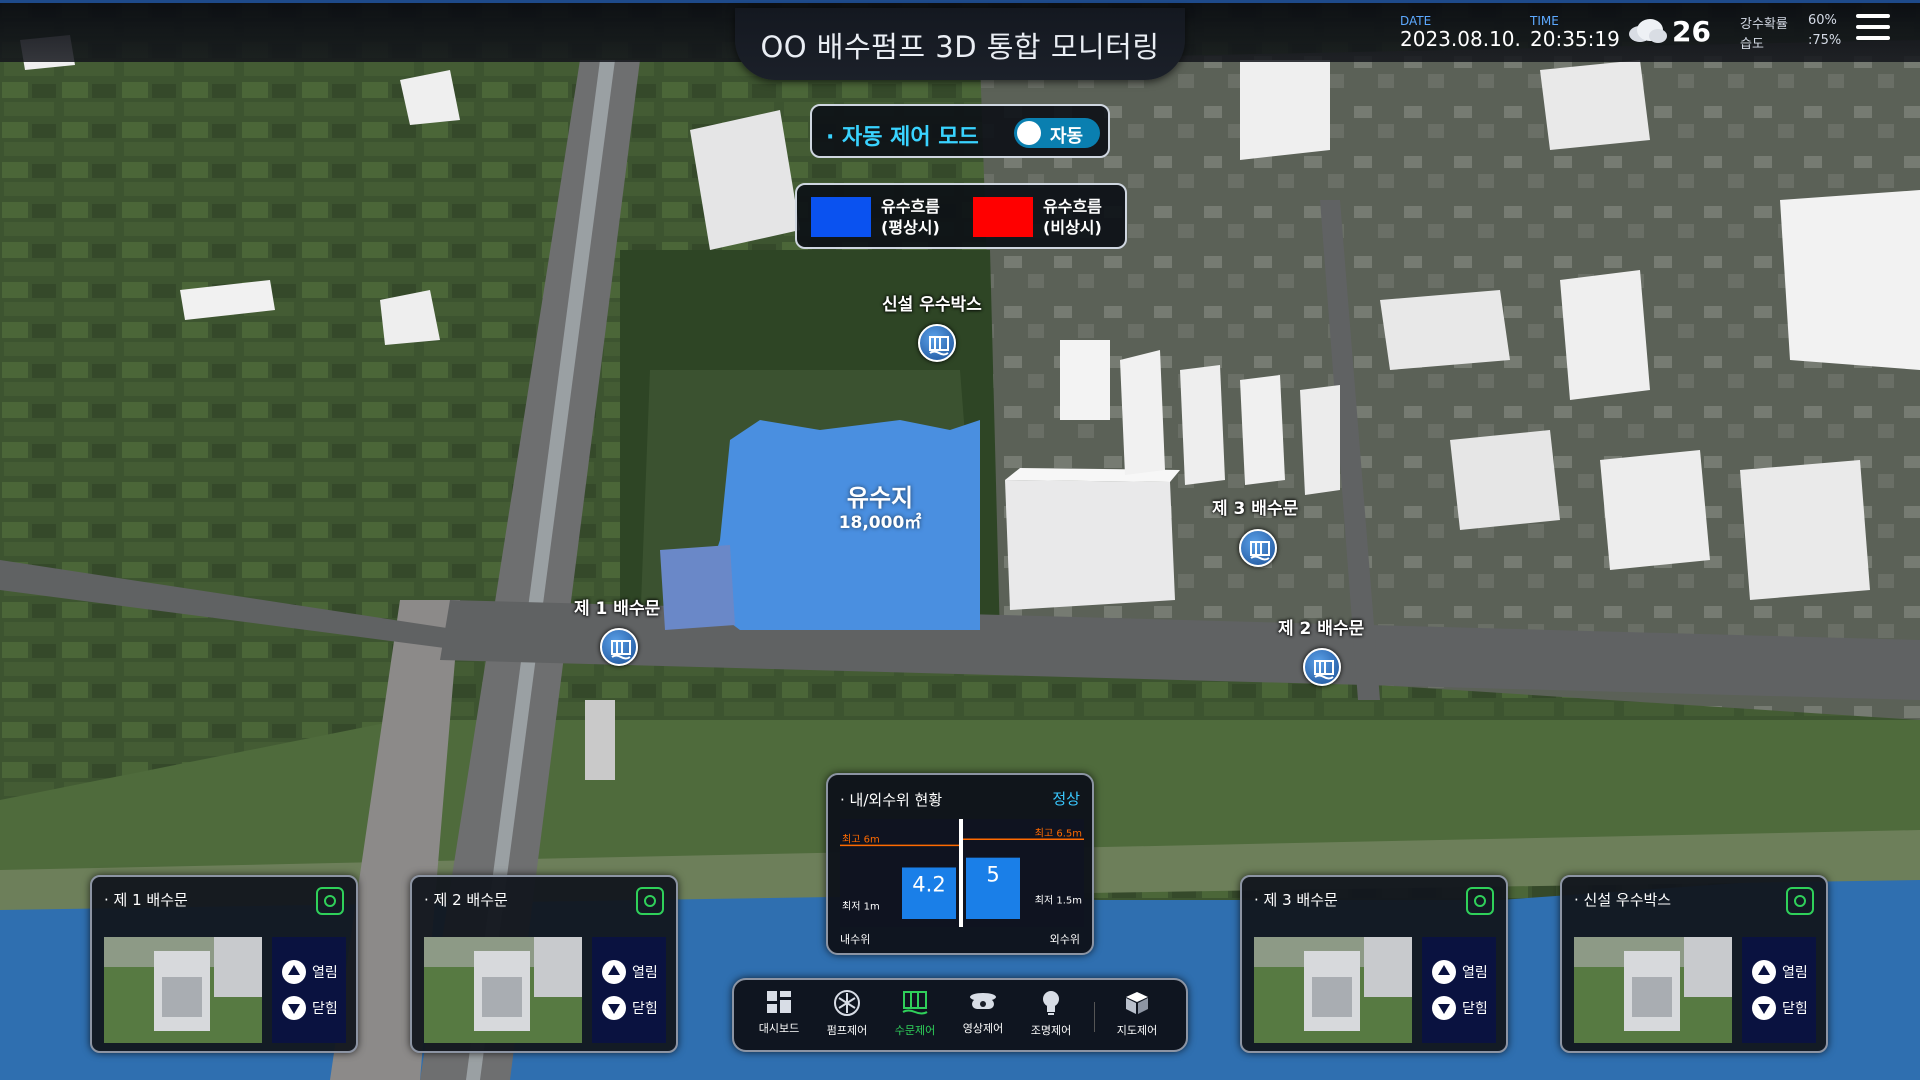  What do you see at coordinates (861, 907) in the screenshot?
I see `inner-min-label: 최저 1m` at bounding box center [861, 907].